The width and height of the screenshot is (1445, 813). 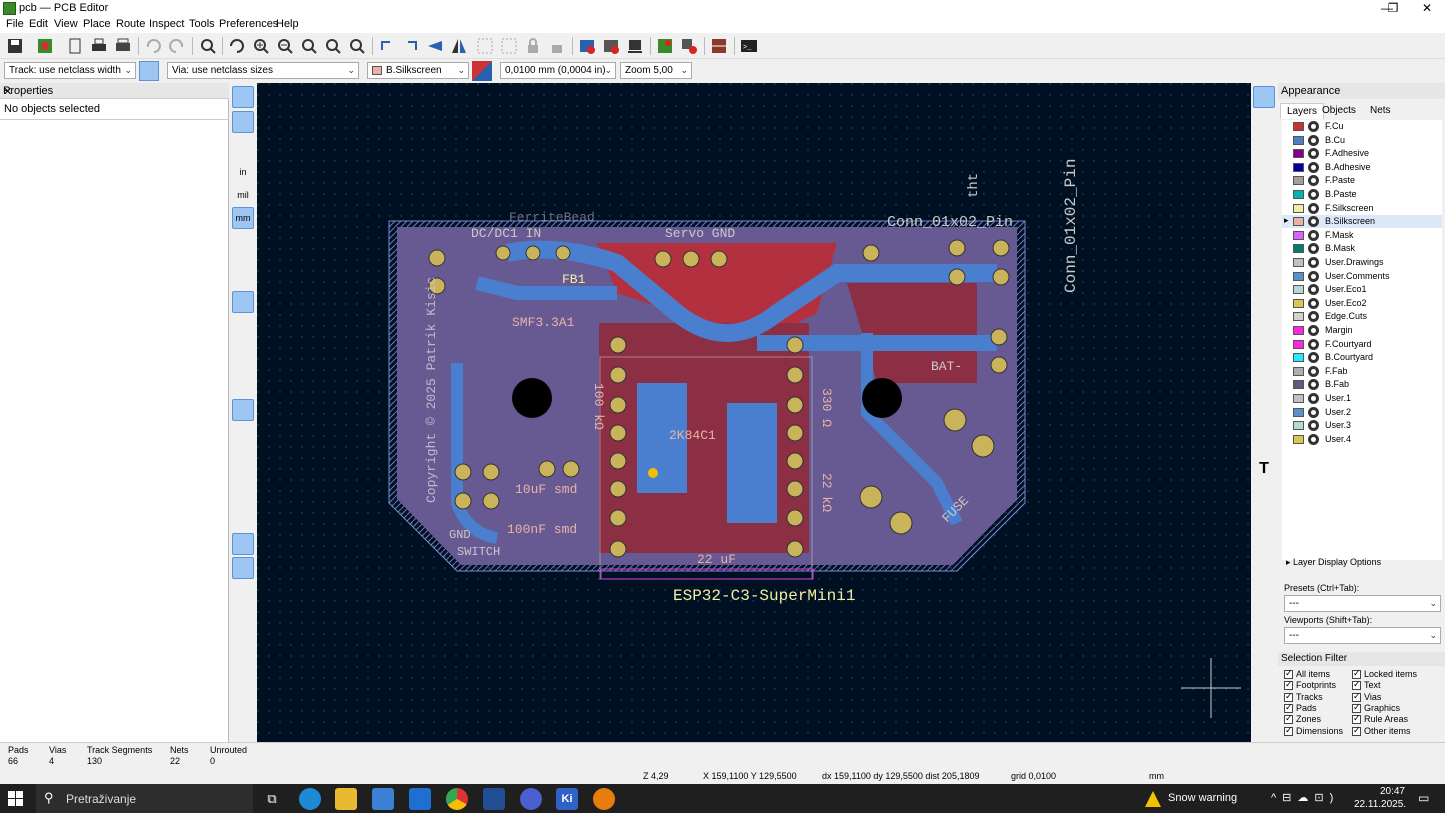 I want to click on pad-outline-icon, so click(x=243, y=465).